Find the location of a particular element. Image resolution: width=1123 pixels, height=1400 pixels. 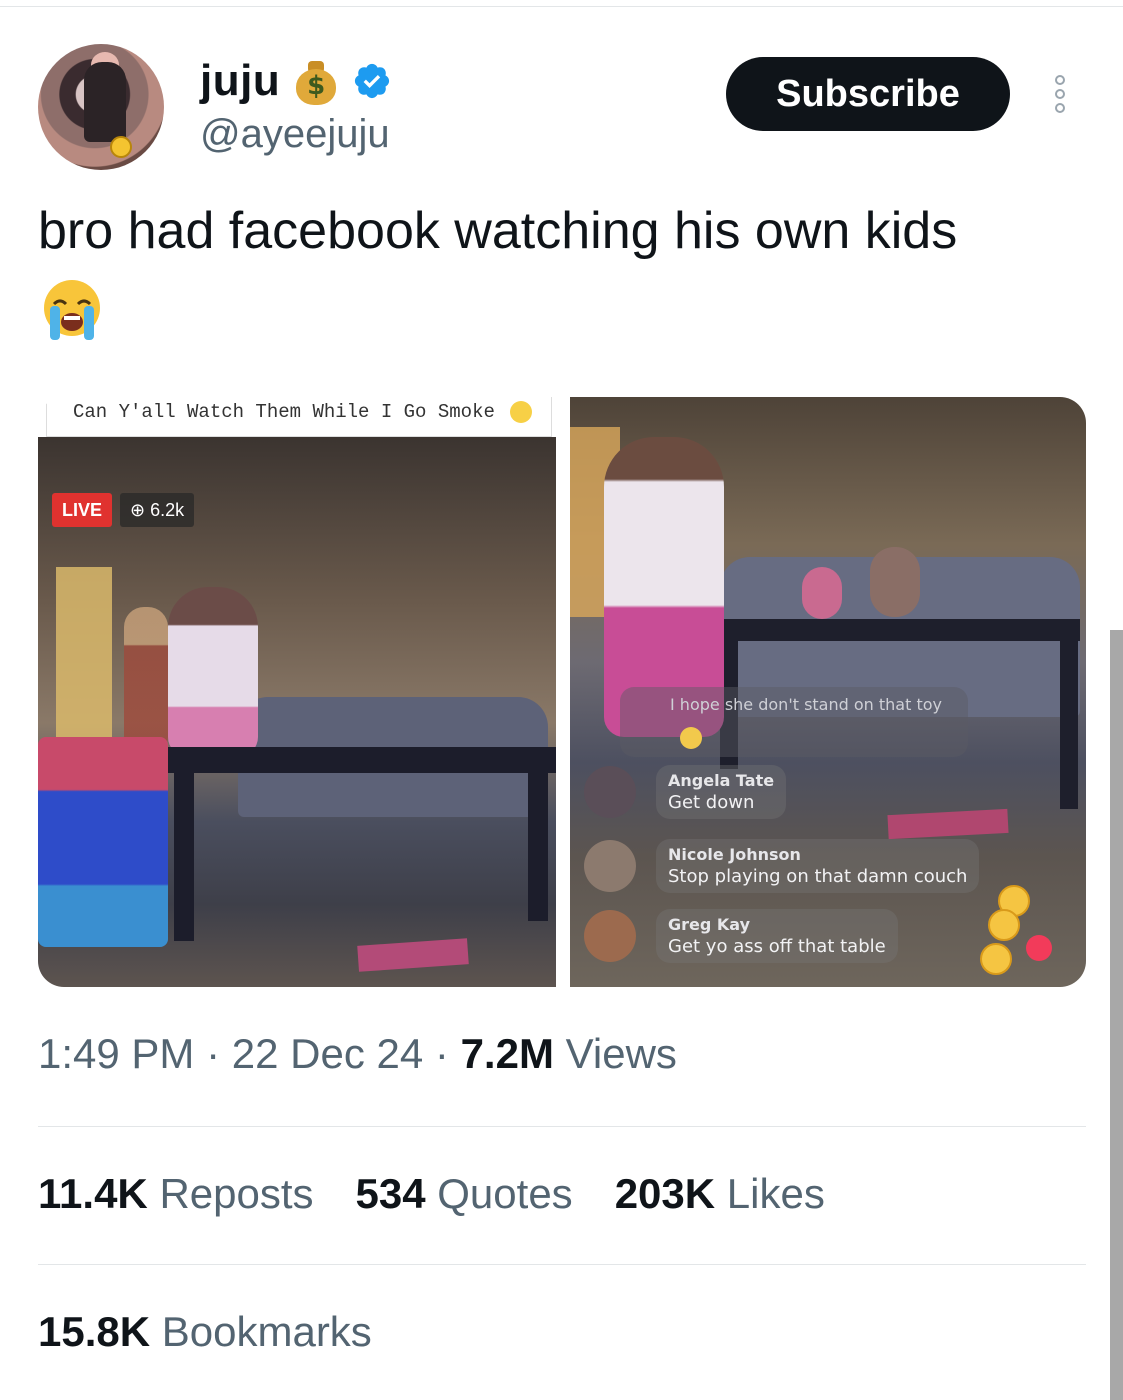

avatar-figure is located at coordinates (105, 102).